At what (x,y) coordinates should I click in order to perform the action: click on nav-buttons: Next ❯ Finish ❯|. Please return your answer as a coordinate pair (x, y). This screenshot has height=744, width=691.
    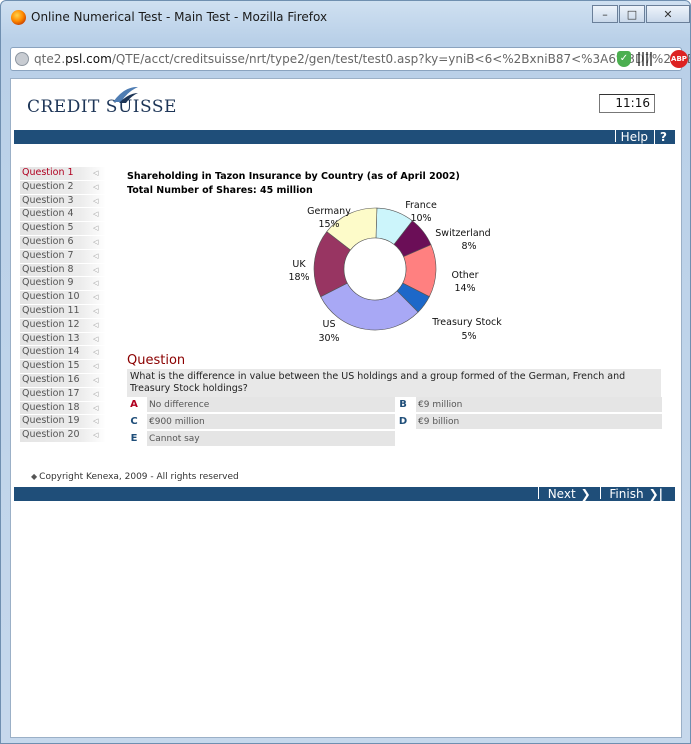
    Looking at the image, I should click on (598, 494).